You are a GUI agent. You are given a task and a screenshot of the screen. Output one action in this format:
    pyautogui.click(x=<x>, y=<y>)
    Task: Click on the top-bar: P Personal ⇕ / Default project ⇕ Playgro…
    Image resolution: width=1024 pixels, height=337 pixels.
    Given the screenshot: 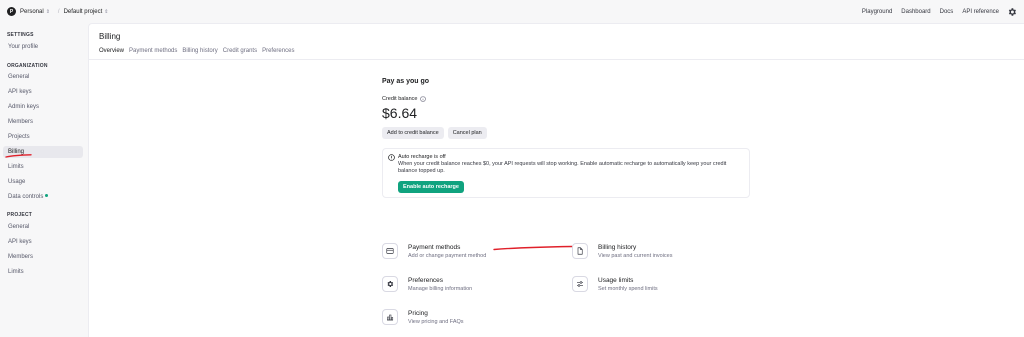 What is the action you would take?
    pyautogui.click(x=512, y=11)
    